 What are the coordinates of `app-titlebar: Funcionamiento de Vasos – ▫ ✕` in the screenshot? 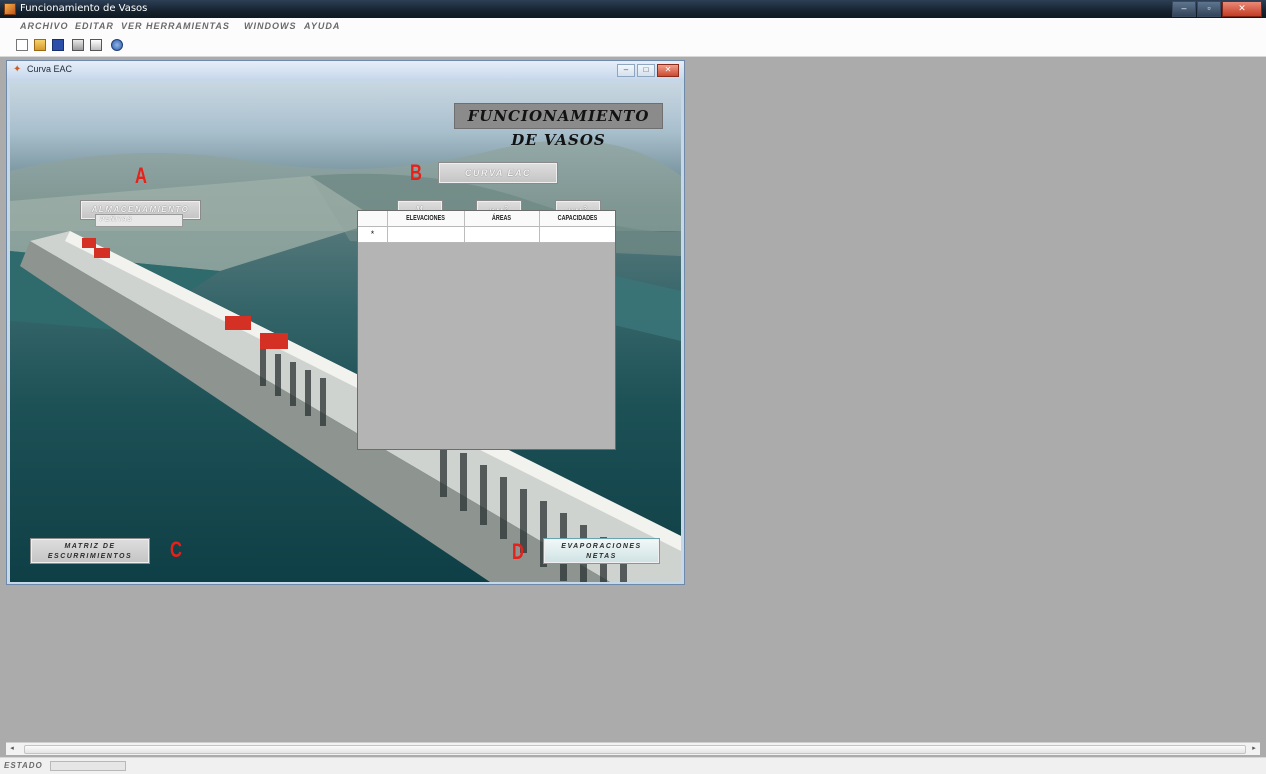 It's located at (633, 9).